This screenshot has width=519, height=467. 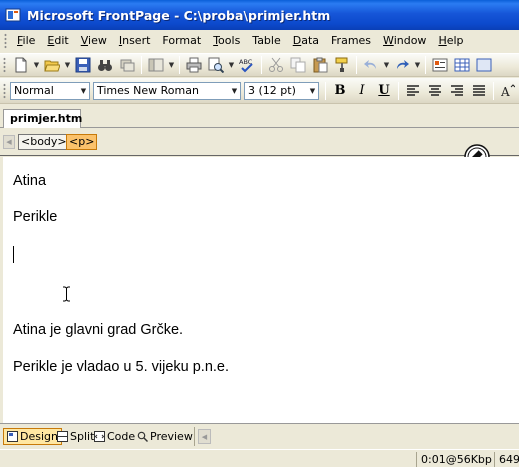 I want to click on redo-arrow-icon, so click(x=403, y=64).